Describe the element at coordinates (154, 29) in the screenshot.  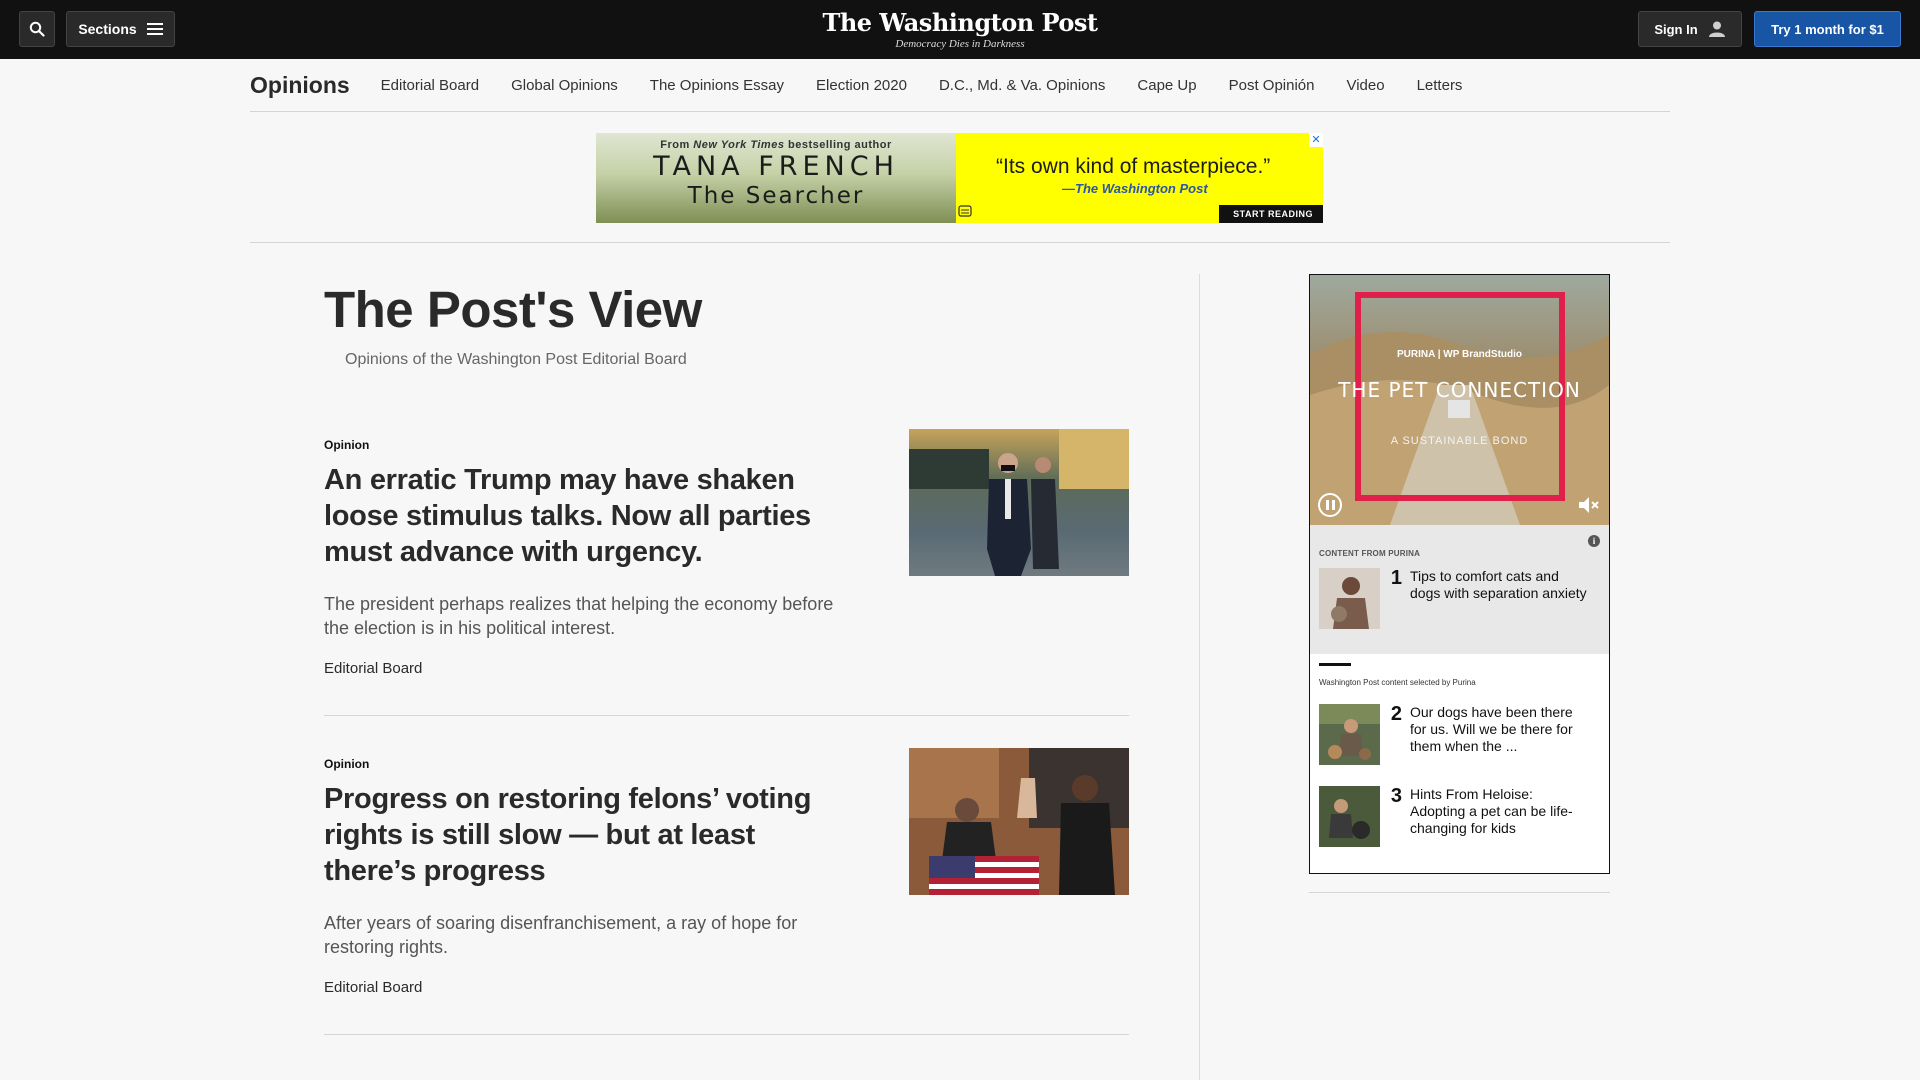
I see `hamburger-icon` at that location.